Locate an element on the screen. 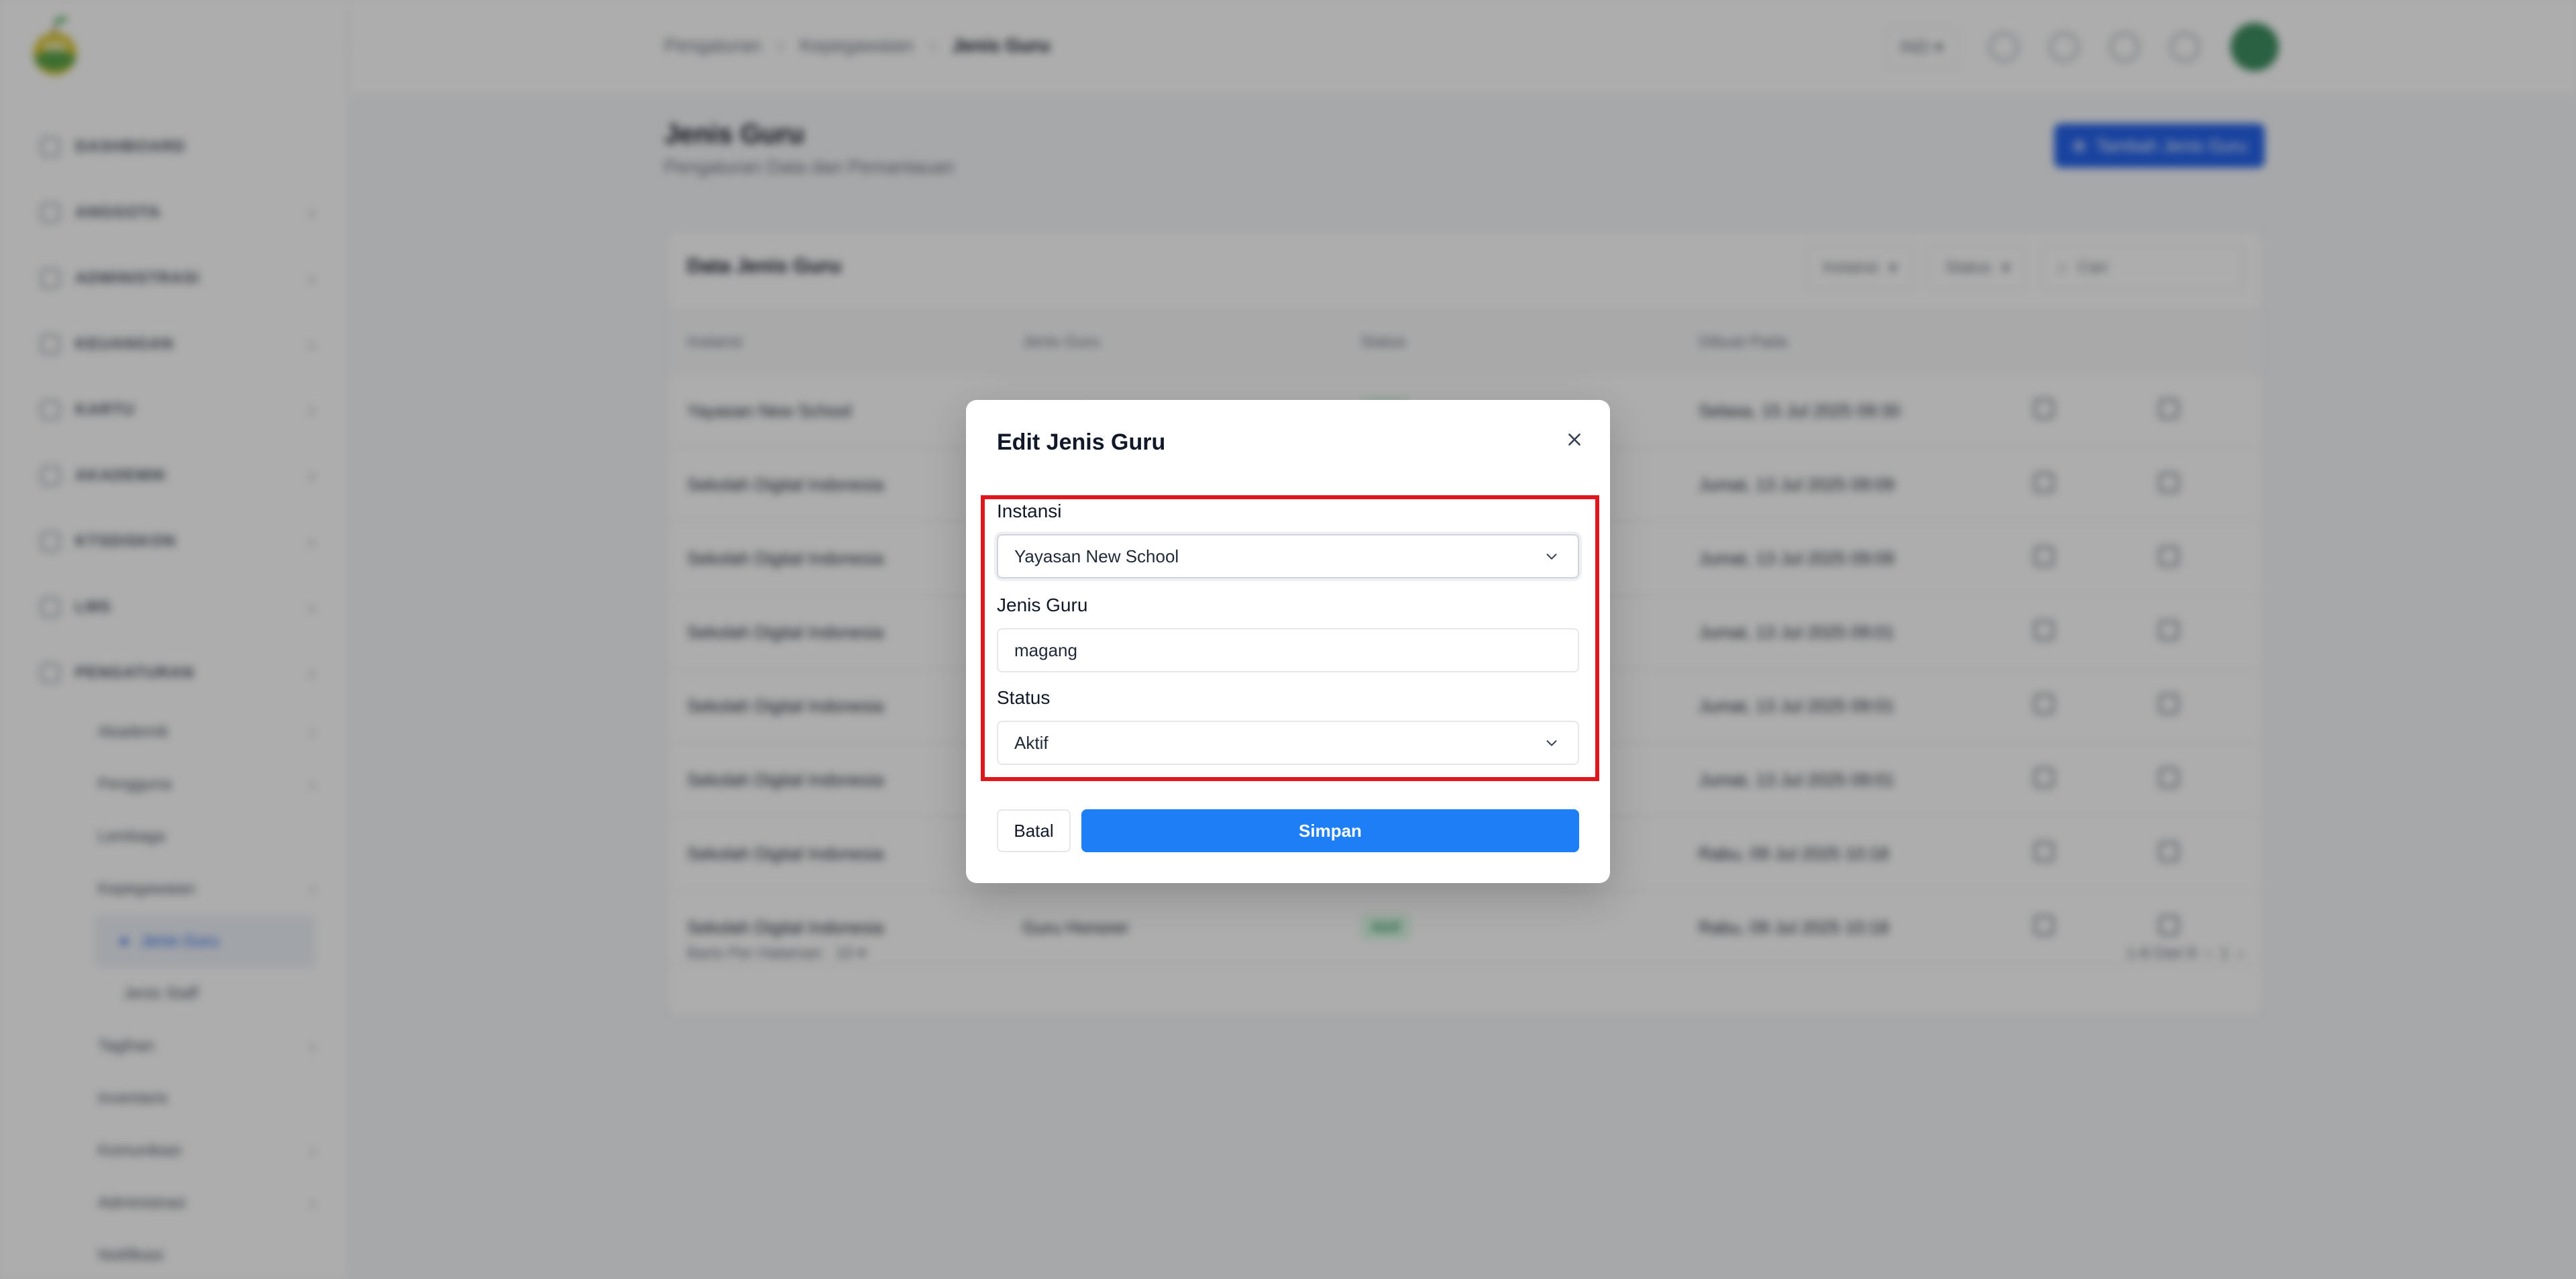  status-label: Status is located at coordinates (1024, 697).